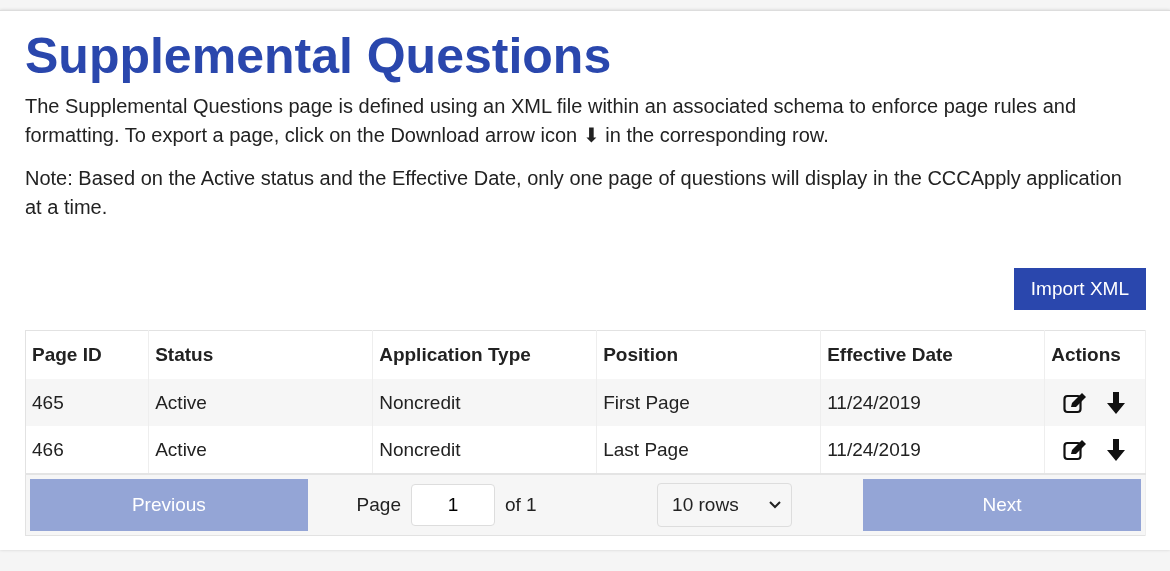 This screenshot has height=571, width=1170. Describe the element at coordinates (551, 121) in the screenshot. I see `intro-paragraph: The Supplemental Questions page is defined using an XML file within an associated schema to enforce page rules and formatting. To export a page, click on the Download arrow icon ⬇ in the corresponding row.` at that location.